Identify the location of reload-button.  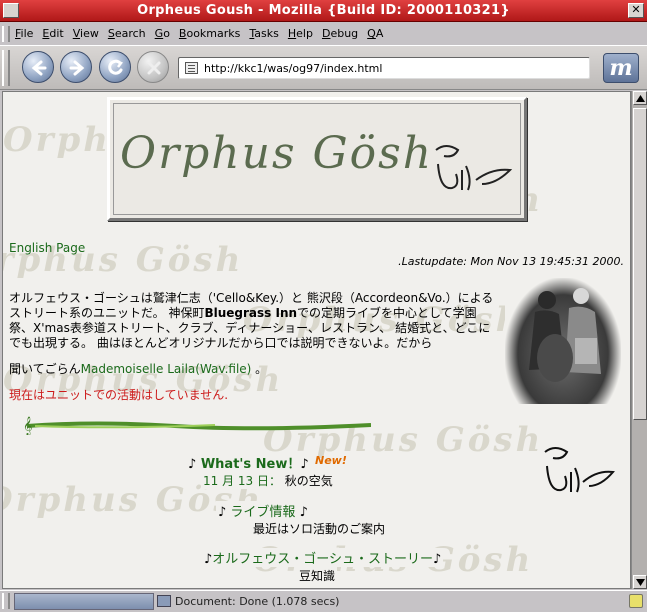
(115, 67).